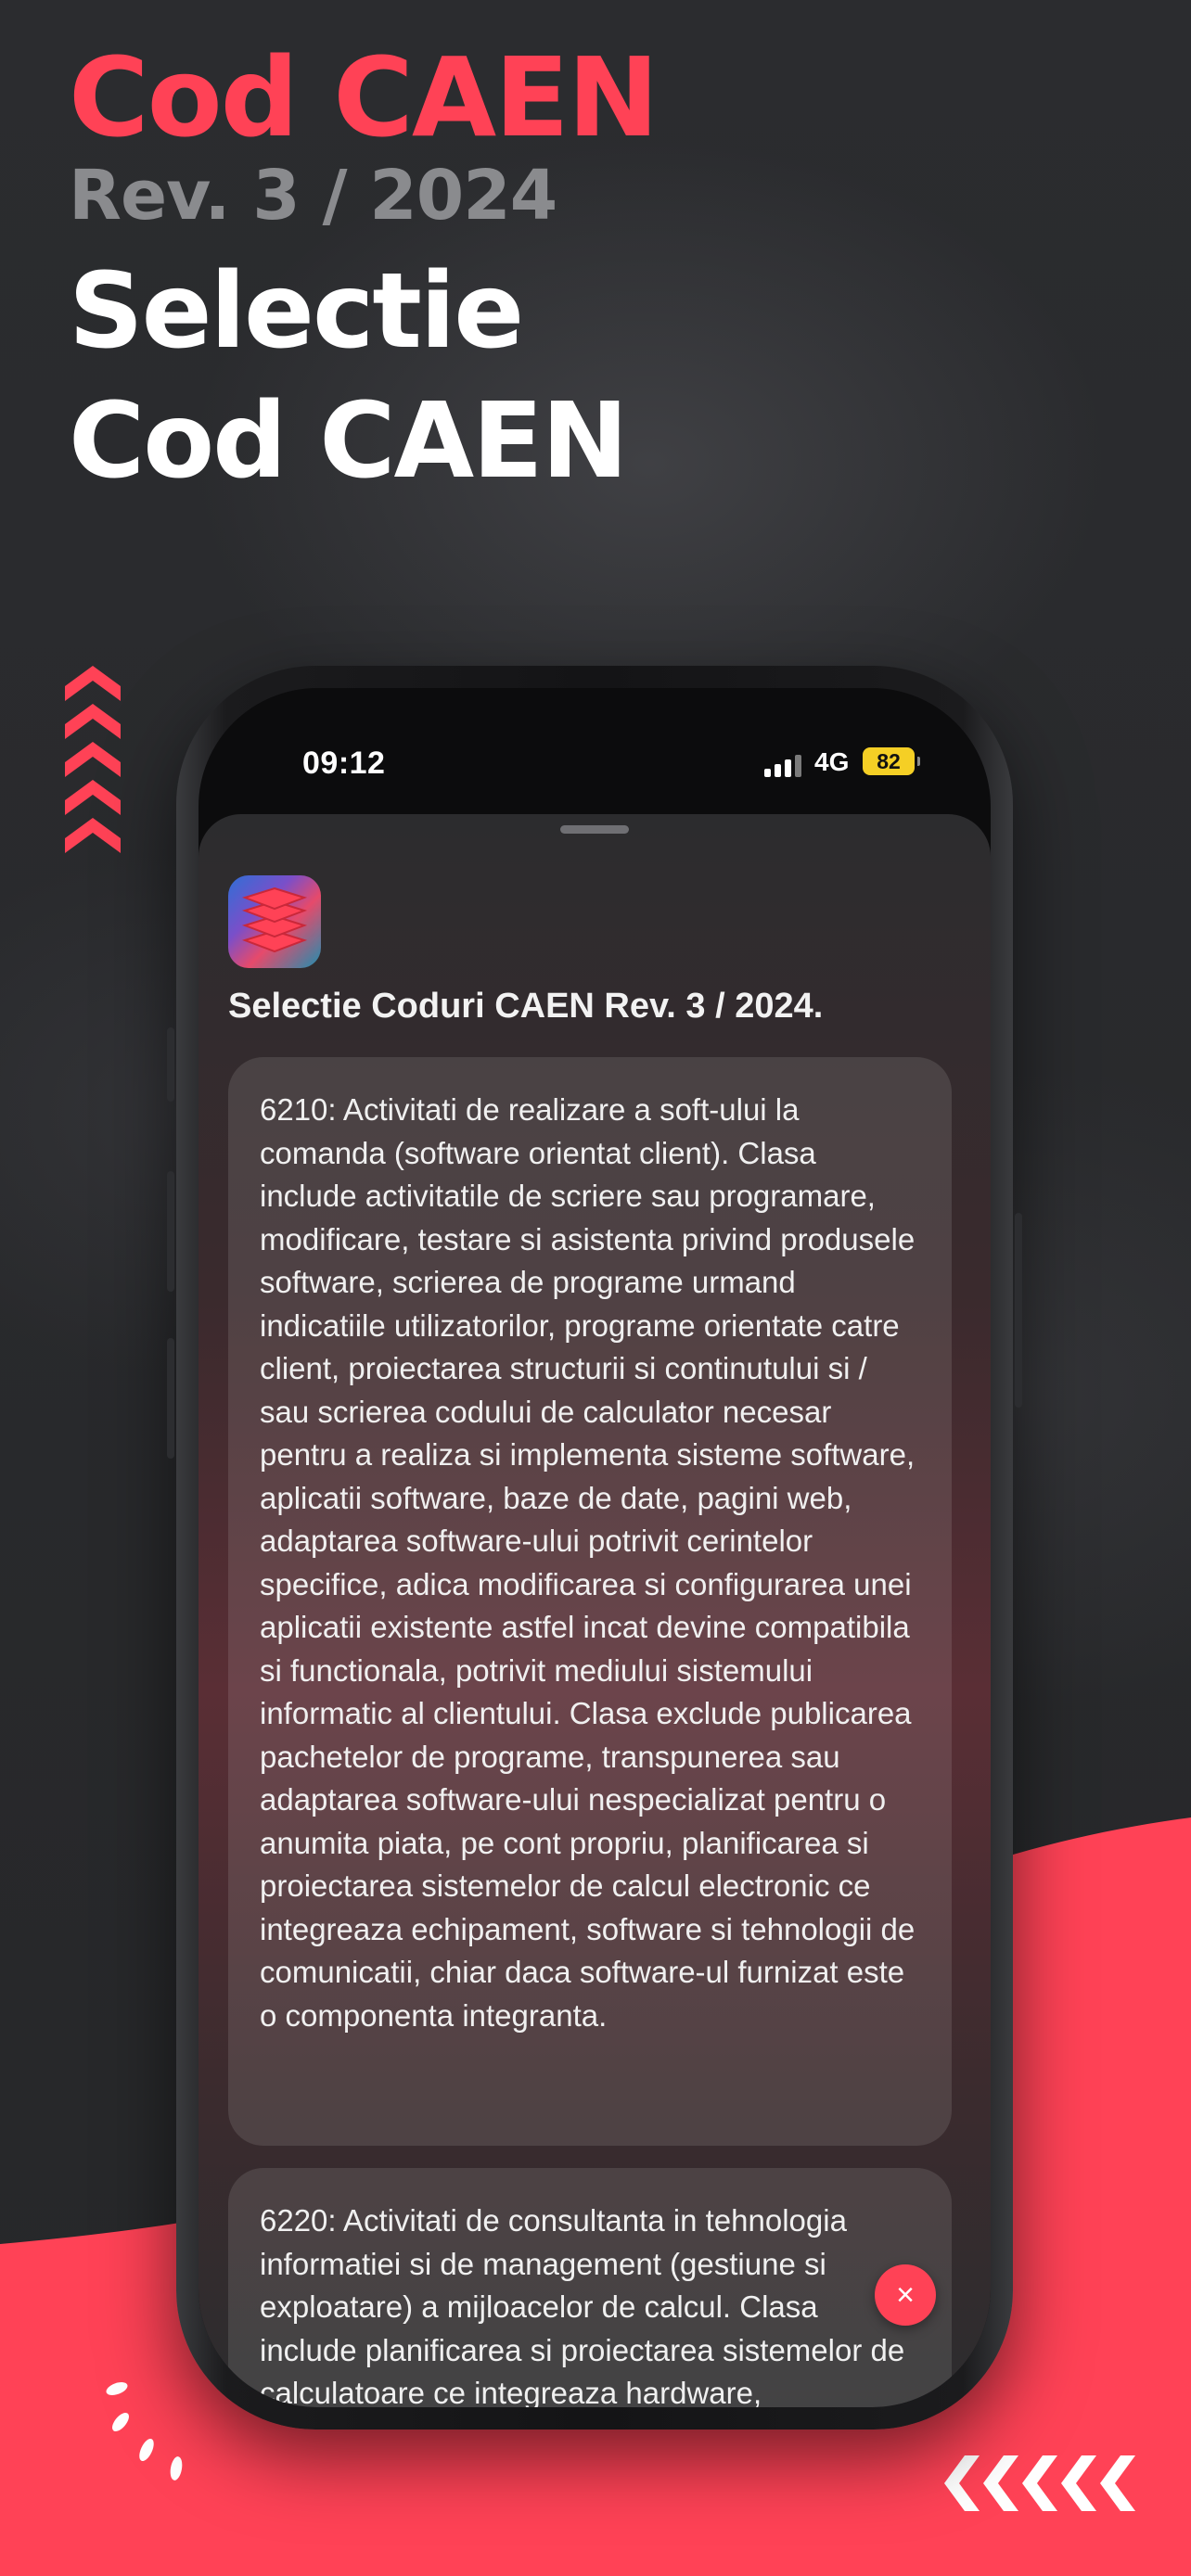  What do you see at coordinates (274, 921) in the screenshot?
I see `stacked-layers-icon` at bounding box center [274, 921].